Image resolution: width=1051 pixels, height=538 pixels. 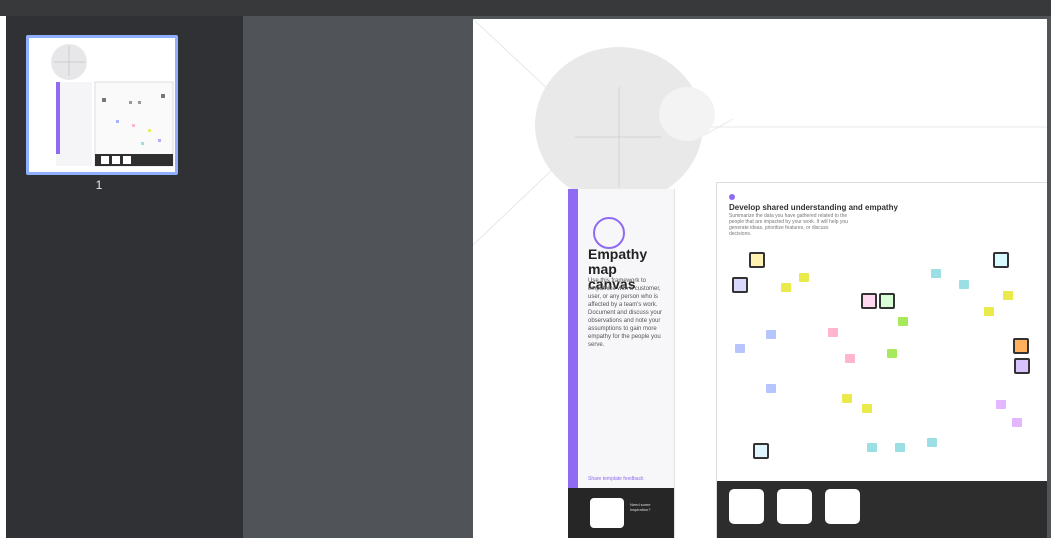 I want to click on heart-icon, so click(x=609, y=233).